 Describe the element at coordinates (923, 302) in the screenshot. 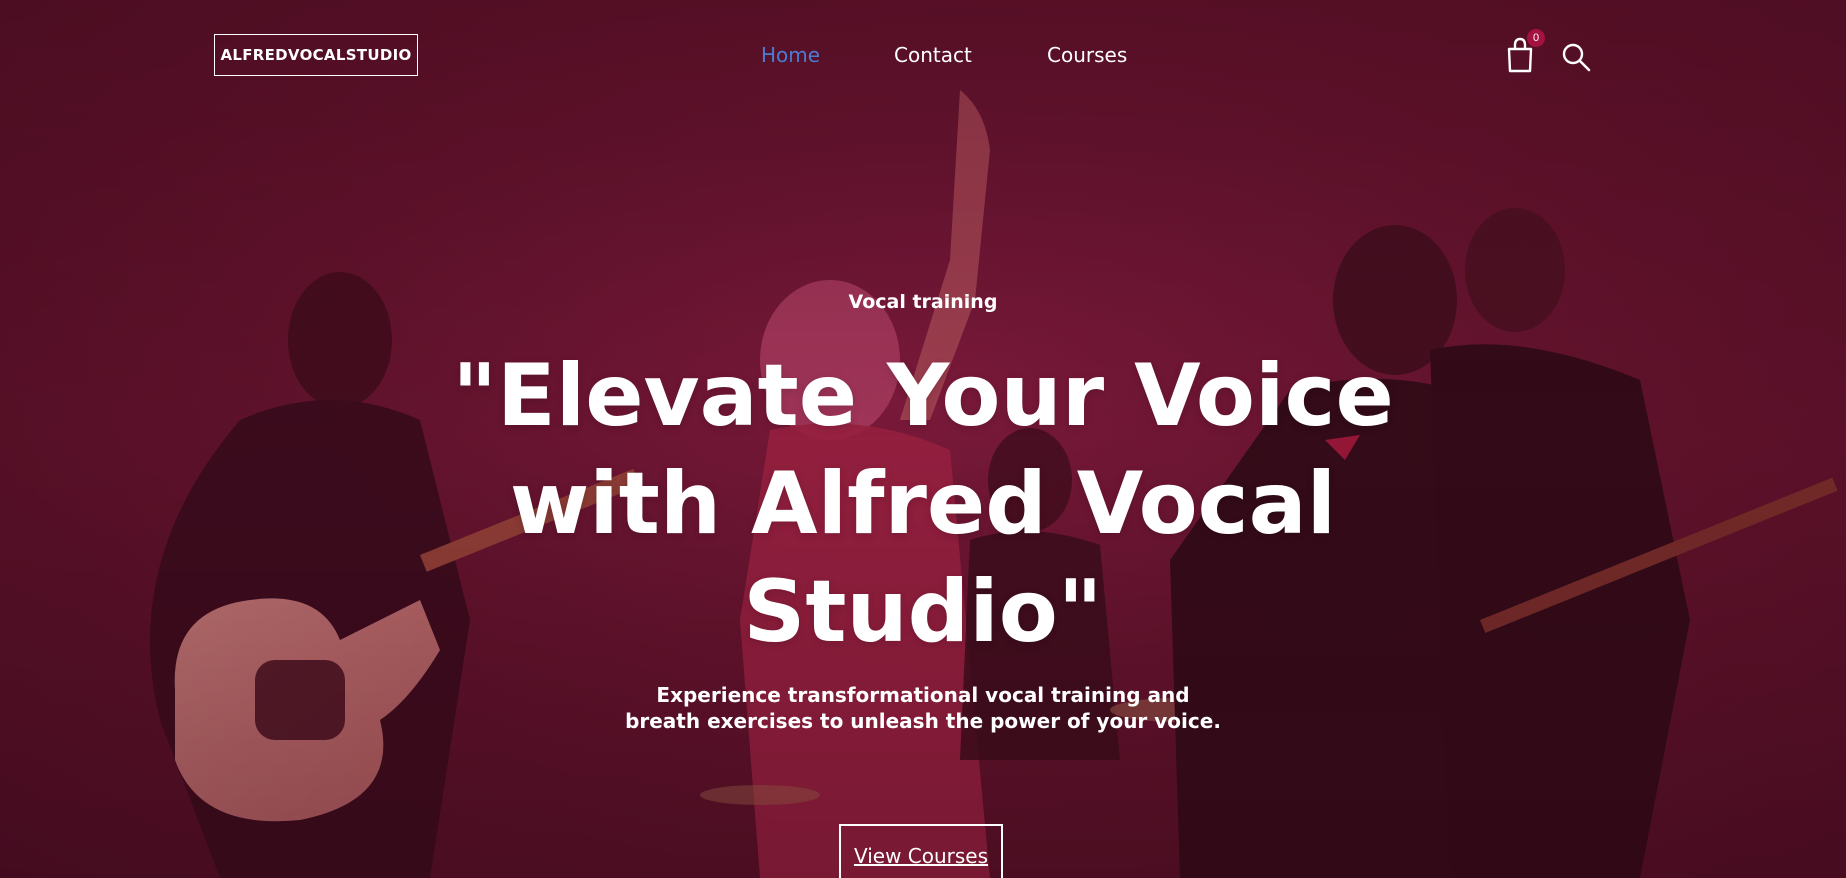

I see `hero-eyebrow: Vocal training` at that location.